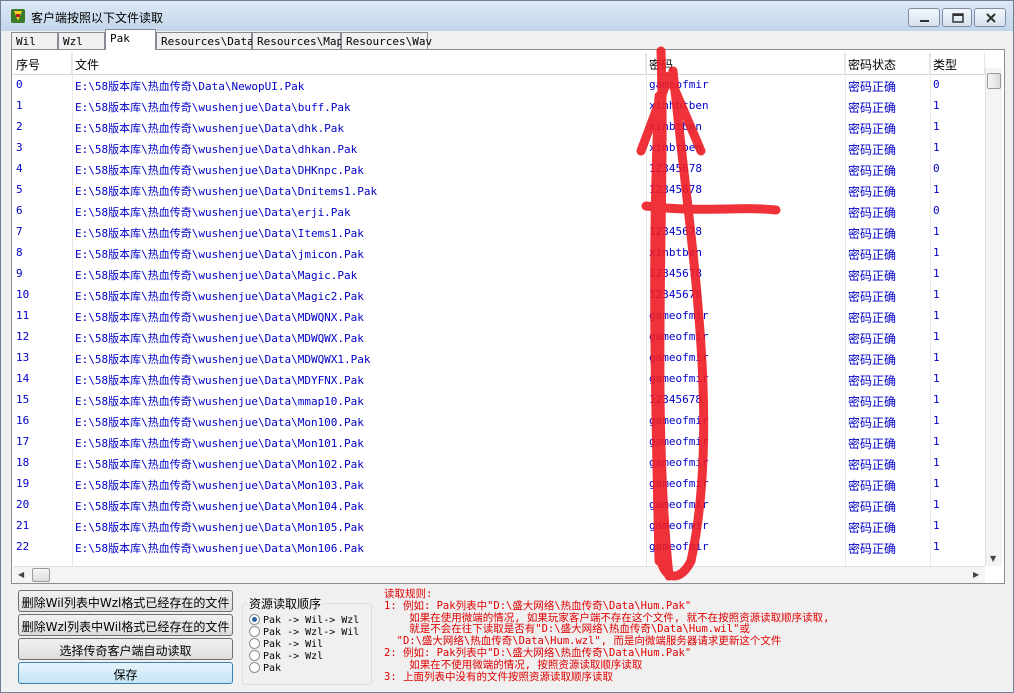  What do you see at coordinates (125, 673) in the screenshot?
I see `save-button: 保存` at bounding box center [125, 673].